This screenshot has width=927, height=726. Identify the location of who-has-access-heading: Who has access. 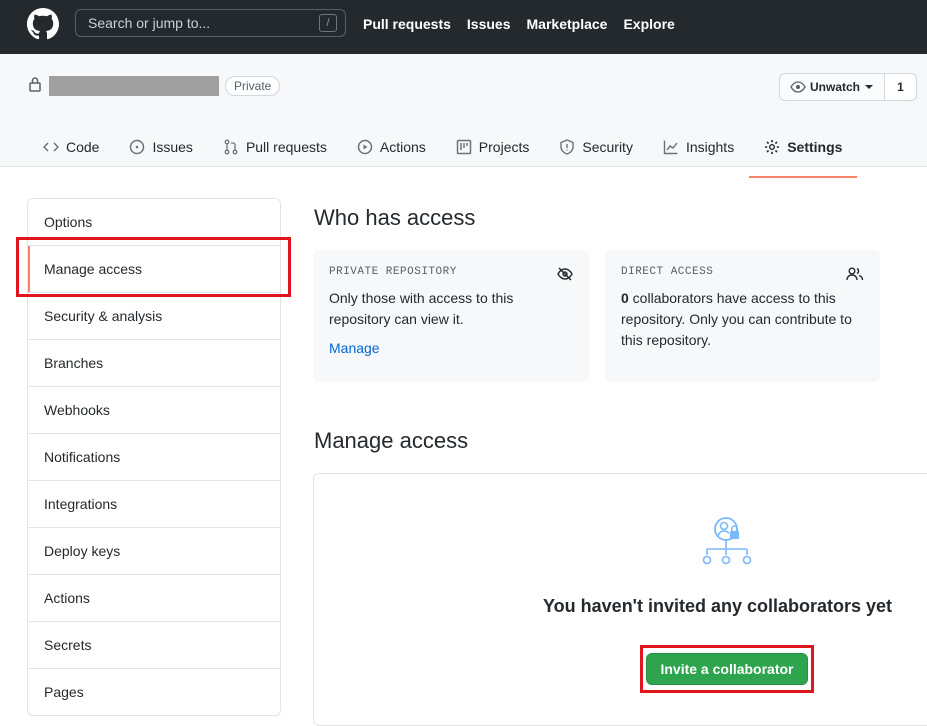
(395, 217).